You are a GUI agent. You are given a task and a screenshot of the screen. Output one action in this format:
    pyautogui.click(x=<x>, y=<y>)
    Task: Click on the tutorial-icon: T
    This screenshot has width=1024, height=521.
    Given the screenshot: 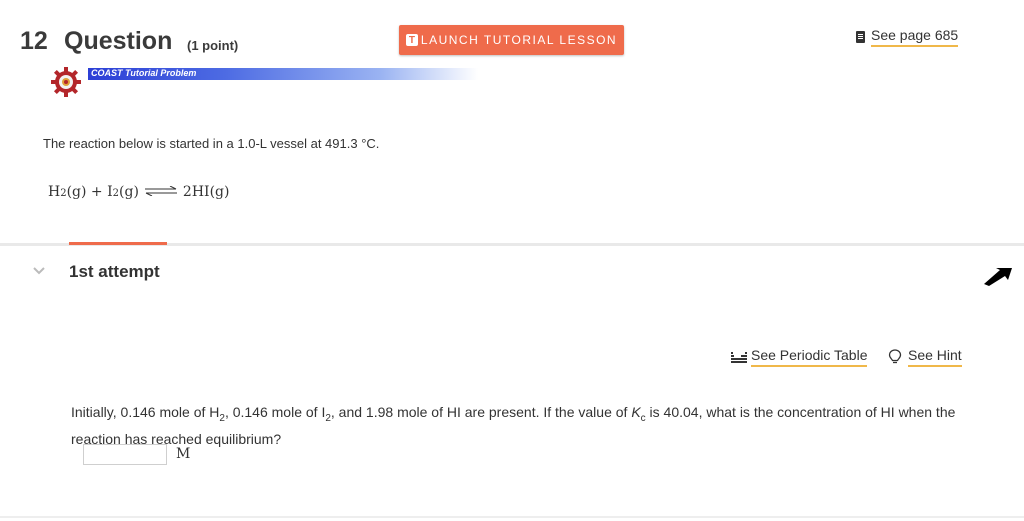 What is the action you would take?
    pyautogui.click(x=411, y=40)
    